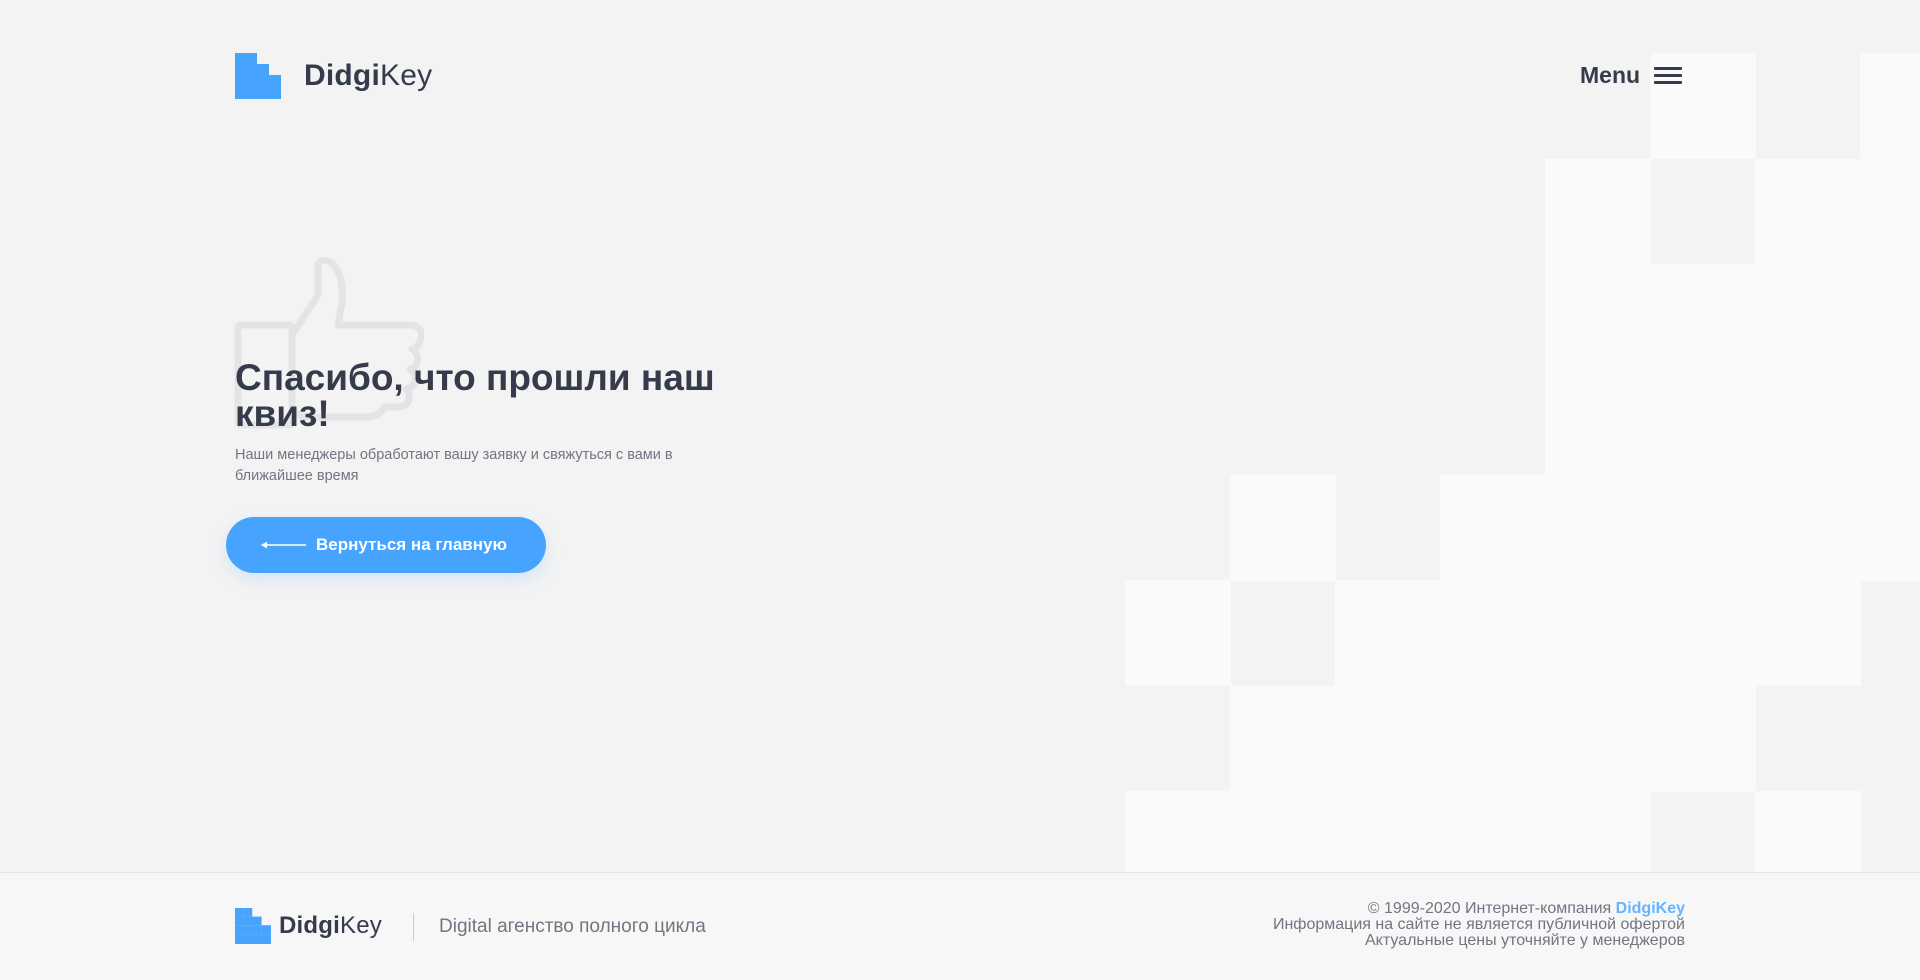 This screenshot has width=1920, height=980. What do you see at coordinates (475, 395) in the screenshot?
I see `page-title: Спасибо, что прошли наш квиз!` at bounding box center [475, 395].